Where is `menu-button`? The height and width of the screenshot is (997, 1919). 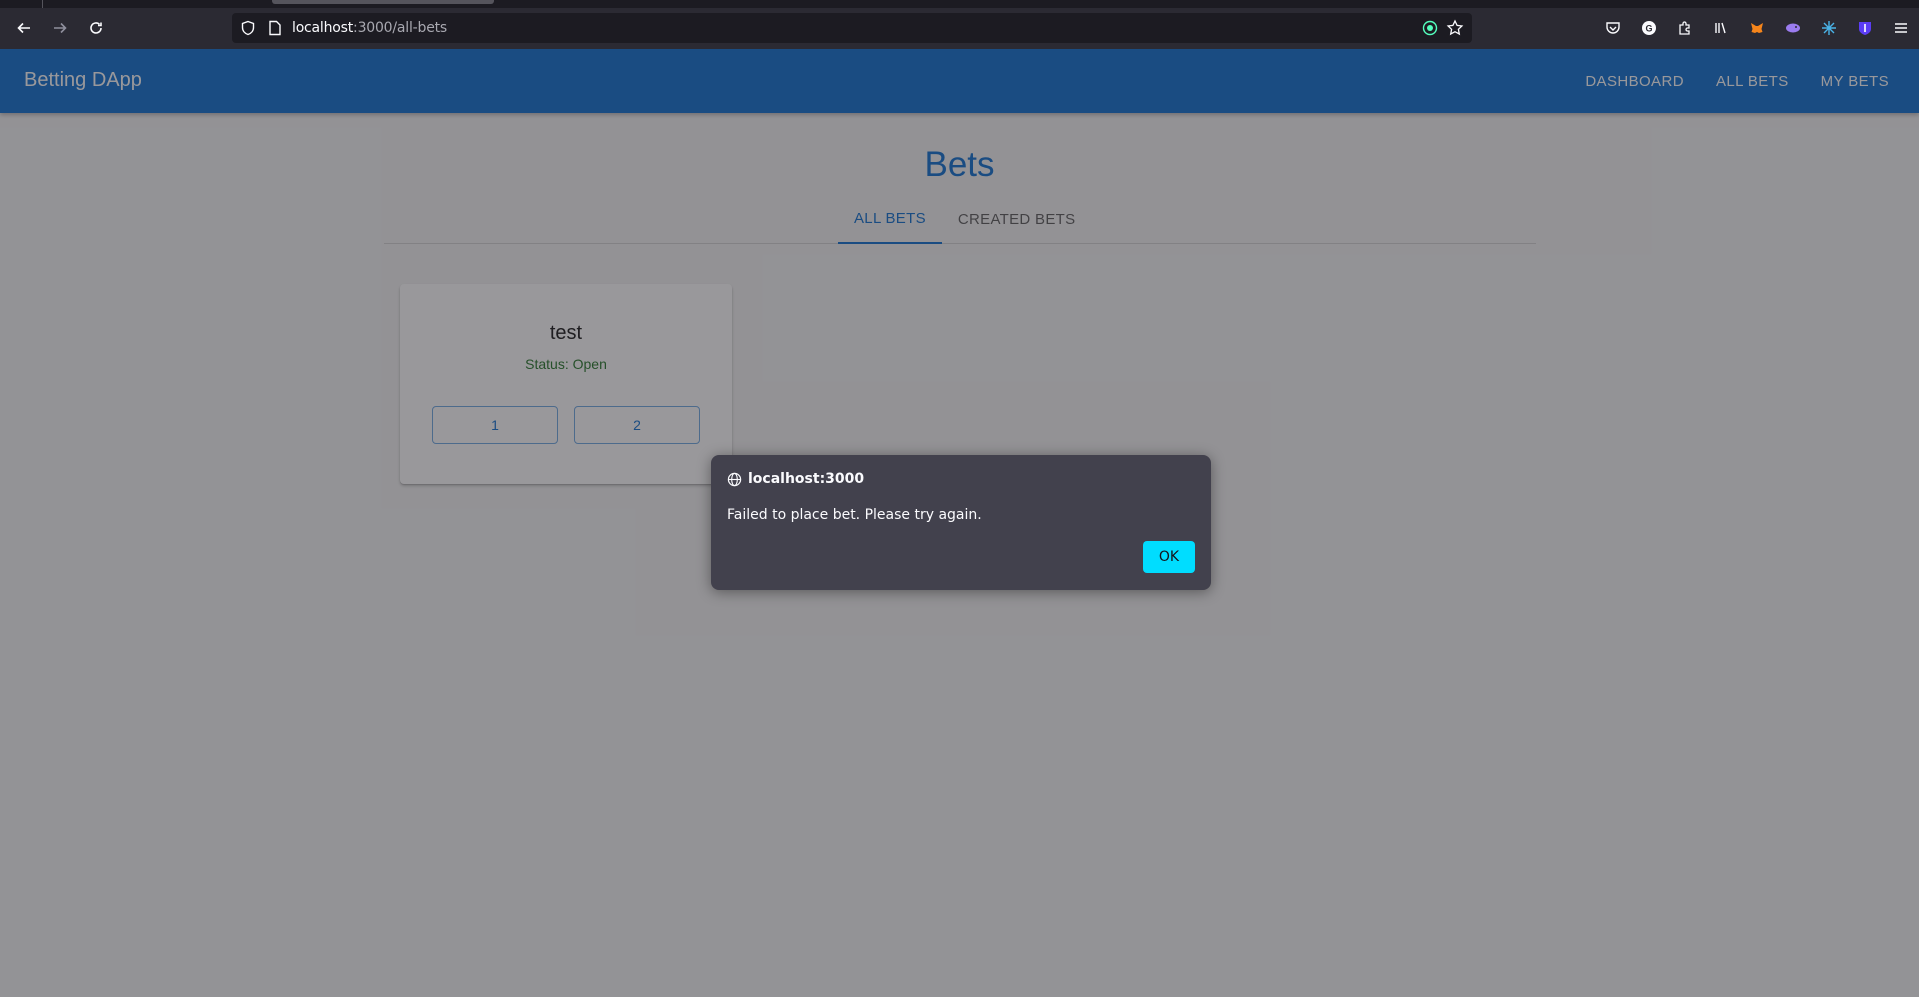 menu-button is located at coordinates (1901, 28).